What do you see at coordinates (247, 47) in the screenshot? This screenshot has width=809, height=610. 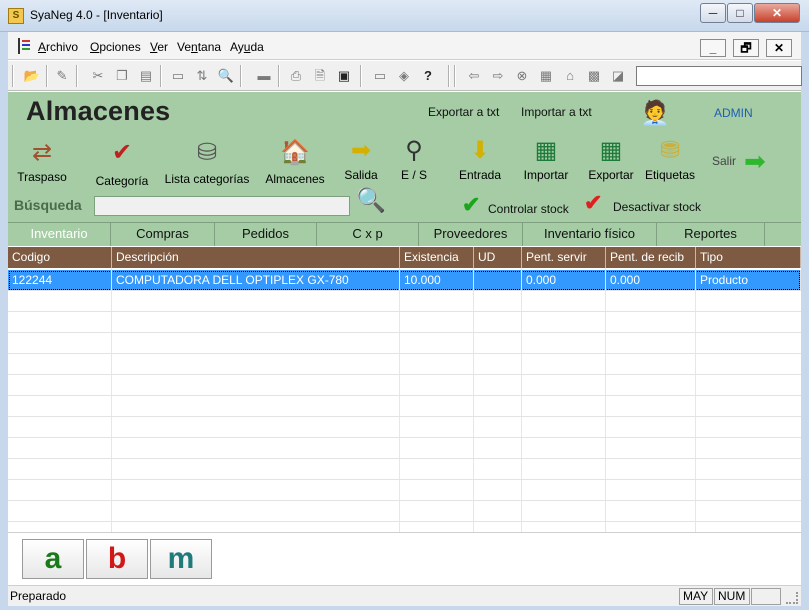 I see `menu-ayuda: Ayuda` at bounding box center [247, 47].